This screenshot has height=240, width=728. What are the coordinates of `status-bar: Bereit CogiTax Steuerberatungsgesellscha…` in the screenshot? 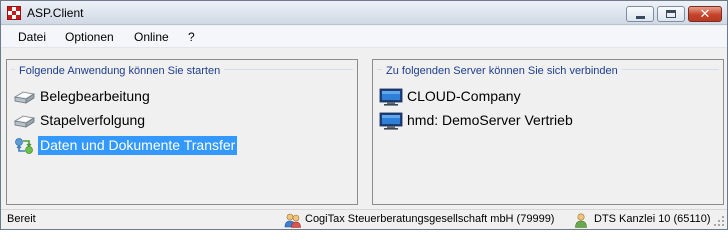 It's located at (364, 219).